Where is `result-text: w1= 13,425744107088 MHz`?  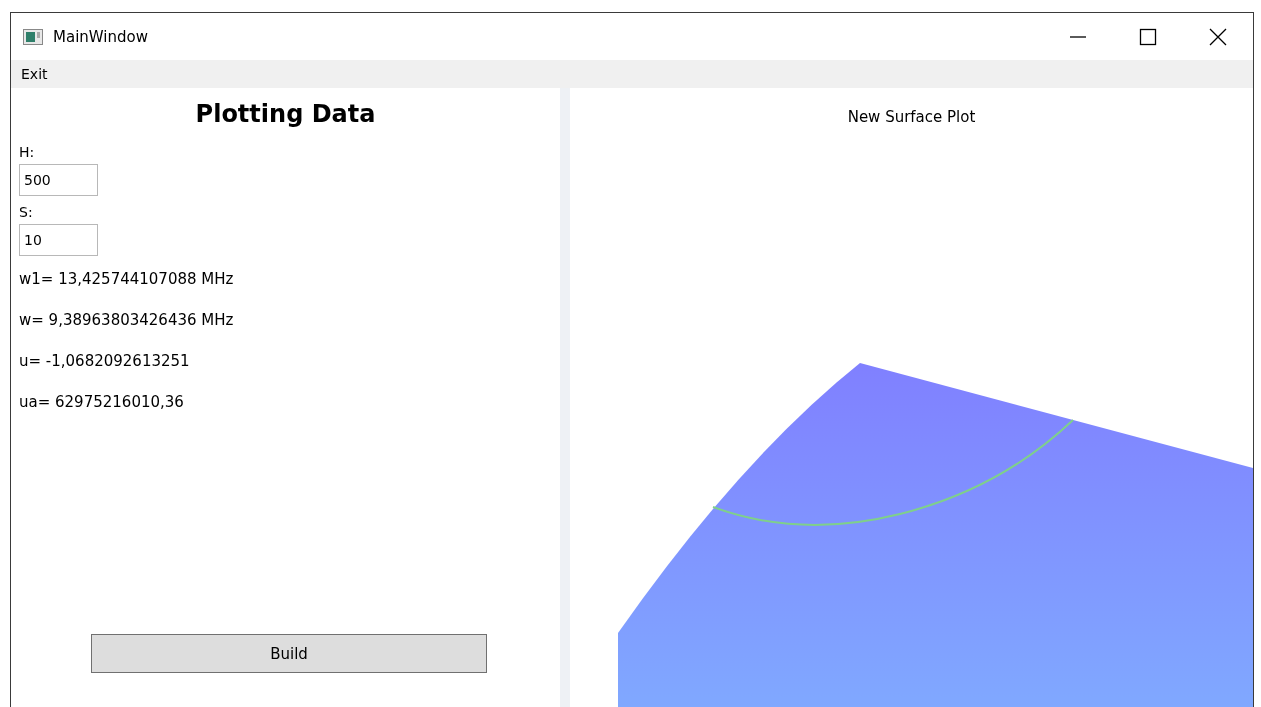
result-text: w1= 13,425744107088 MHz is located at coordinates (126, 280).